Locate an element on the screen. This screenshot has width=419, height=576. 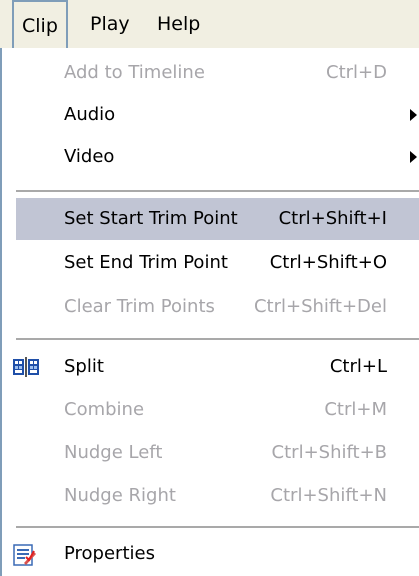
menu-item-set-end-trim-point: Set End Trim Point Ctrl+Shift+O is located at coordinates (210, 263).